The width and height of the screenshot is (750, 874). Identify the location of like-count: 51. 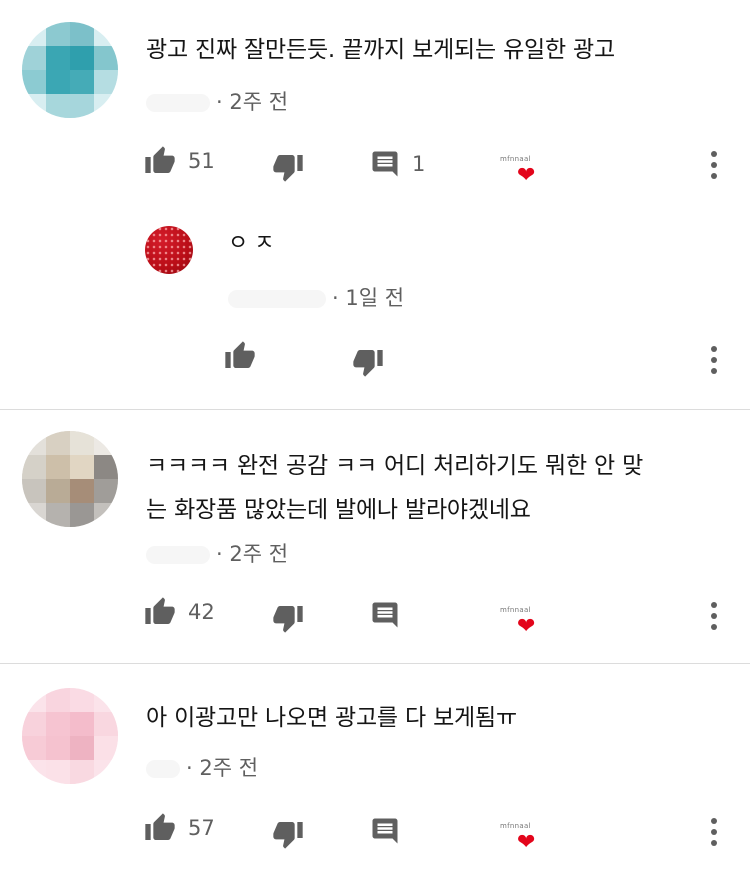
(201, 161).